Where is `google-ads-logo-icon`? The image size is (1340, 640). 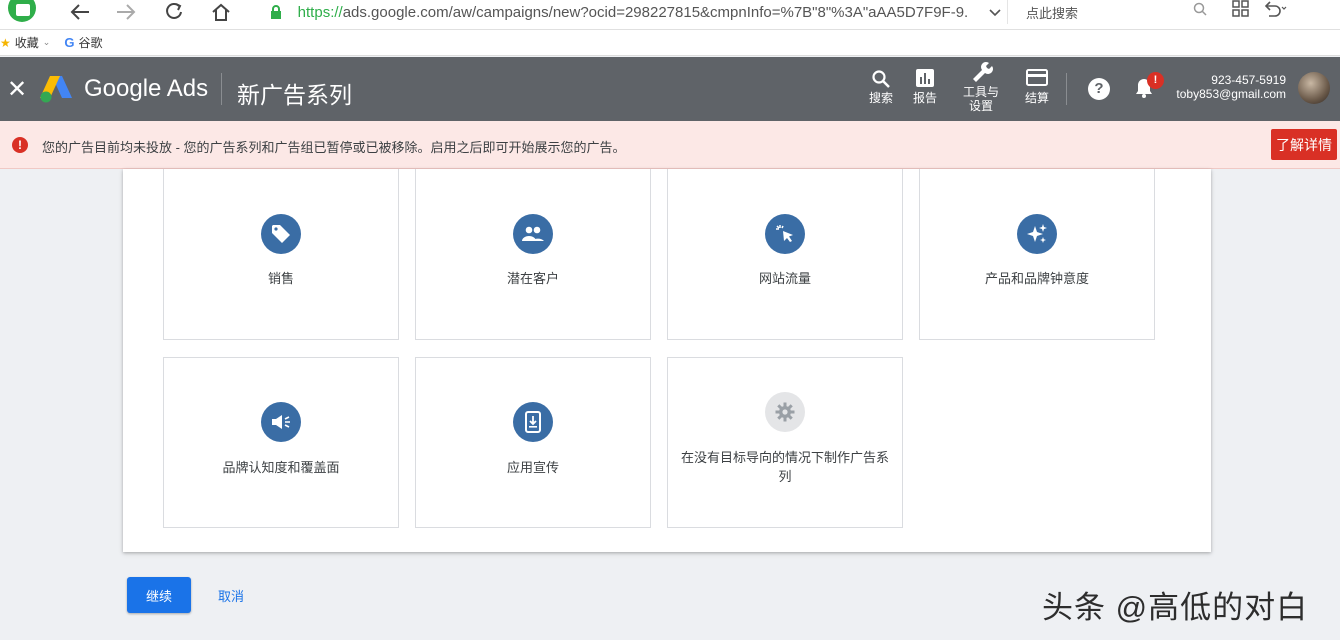 google-ads-logo-icon is located at coordinates (56, 89).